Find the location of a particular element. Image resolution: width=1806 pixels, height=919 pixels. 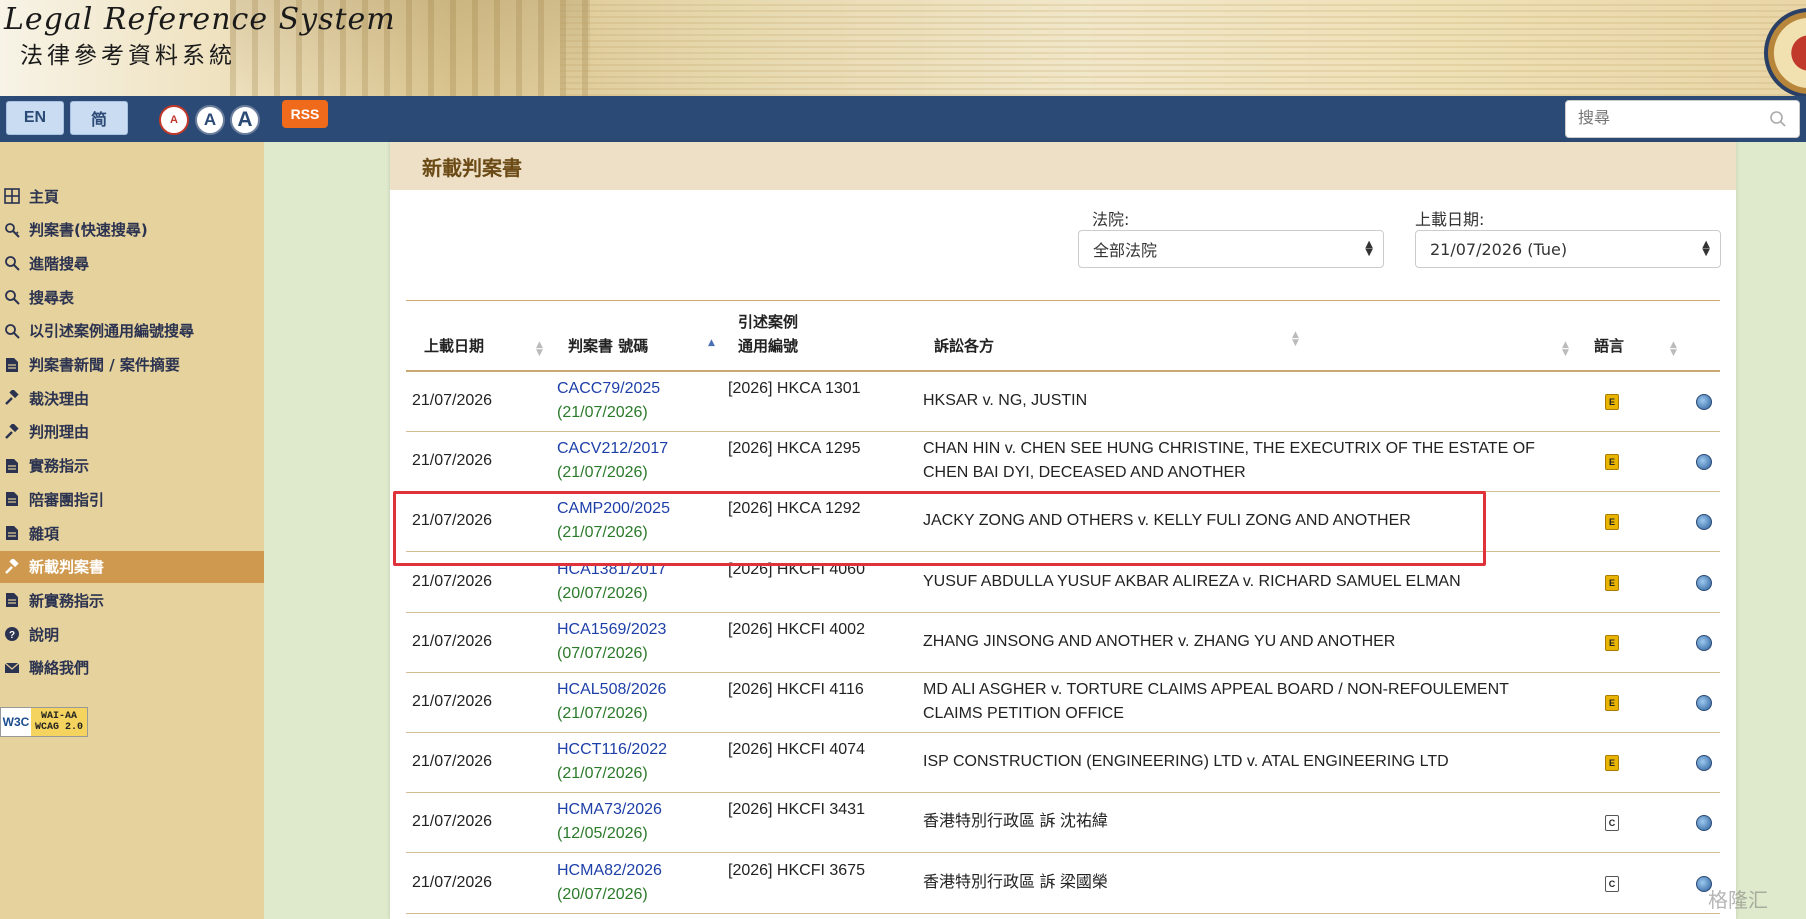

col-language: 語言 is located at coordinates (1609, 346).